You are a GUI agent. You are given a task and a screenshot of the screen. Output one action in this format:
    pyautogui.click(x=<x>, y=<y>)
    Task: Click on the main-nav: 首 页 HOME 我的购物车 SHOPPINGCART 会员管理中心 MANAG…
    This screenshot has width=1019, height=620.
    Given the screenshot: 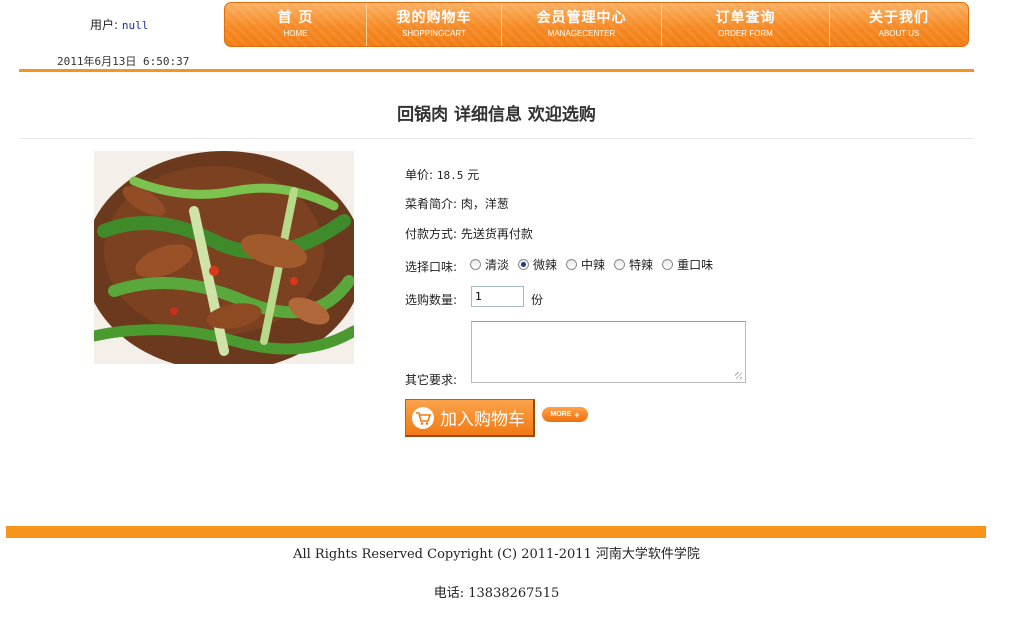 What is the action you would take?
    pyautogui.click(x=596, y=24)
    